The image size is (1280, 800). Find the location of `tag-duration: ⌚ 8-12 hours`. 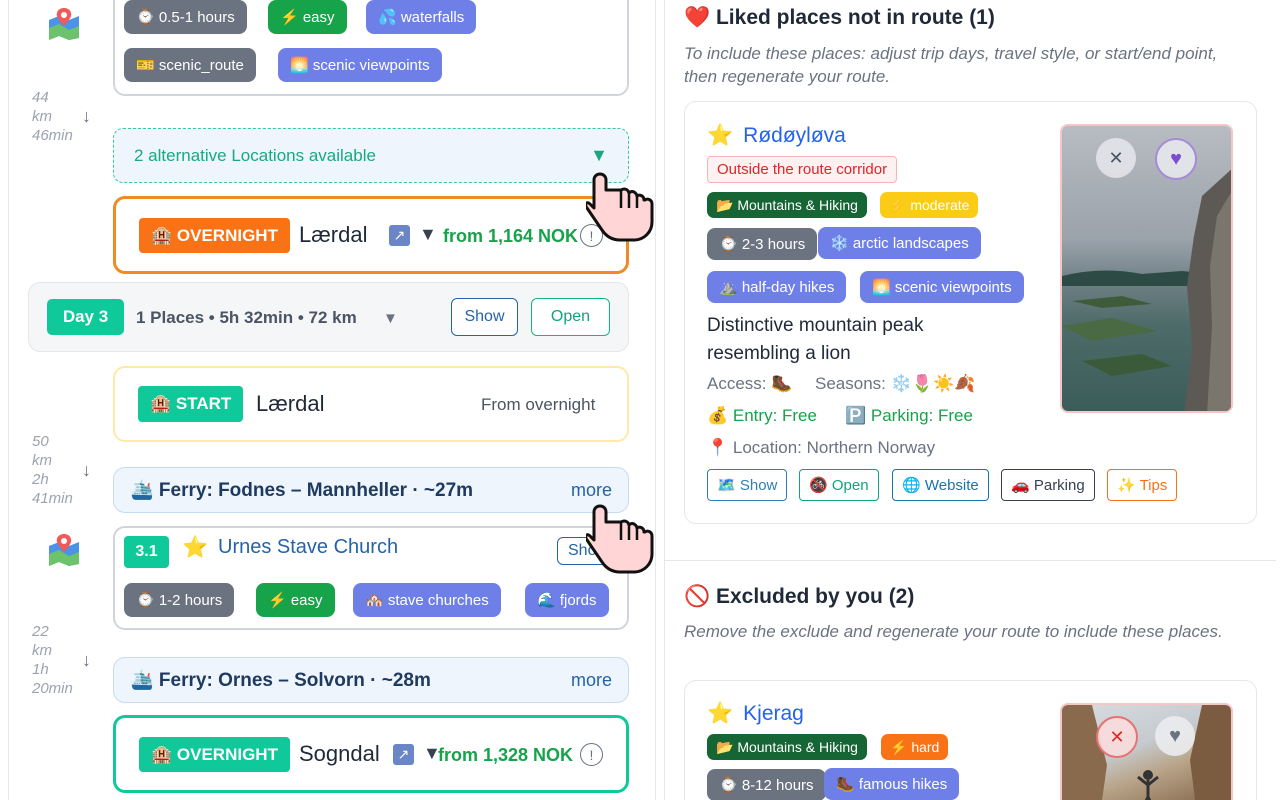

tag-duration: ⌚ 8-12 hours is located at coordinates (766, 784).